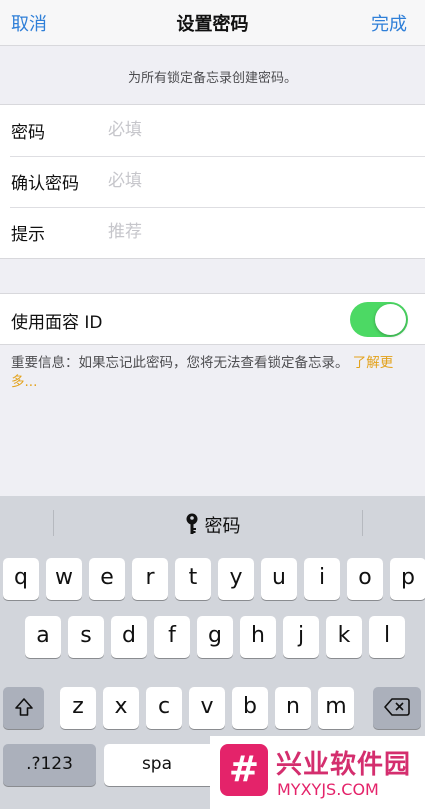 The width and height of the screenshot is (425, 809). What do you see at coordinates (192, 526) in the screenshot?
I see `key-icon` at bounding box center [192, 526].